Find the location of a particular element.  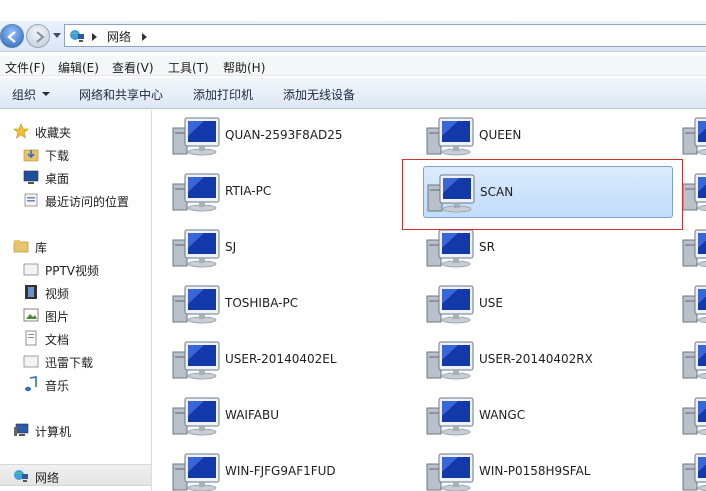

computer-name: WAIFABU is located at coordinates (252, 415).